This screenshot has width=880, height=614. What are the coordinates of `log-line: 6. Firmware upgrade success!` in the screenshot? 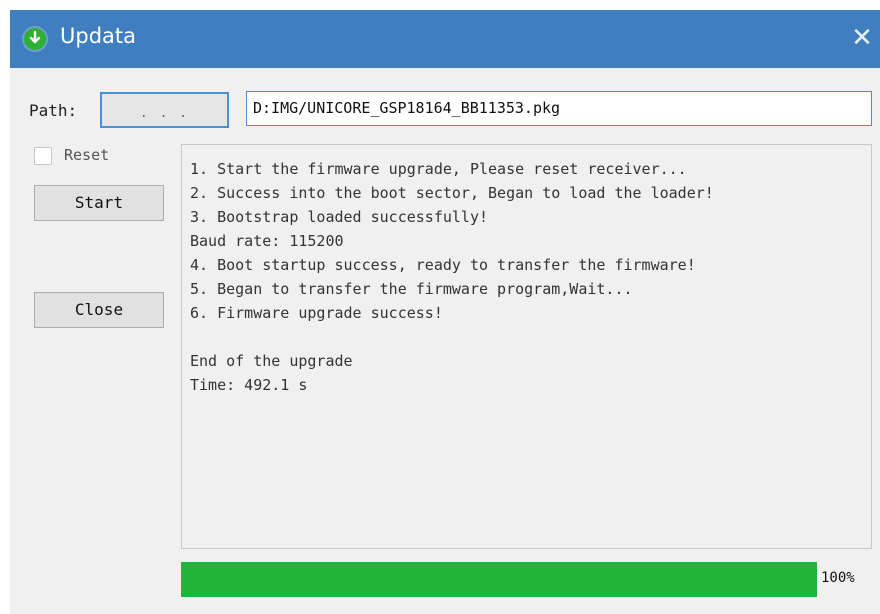 It's located at (316, 313).